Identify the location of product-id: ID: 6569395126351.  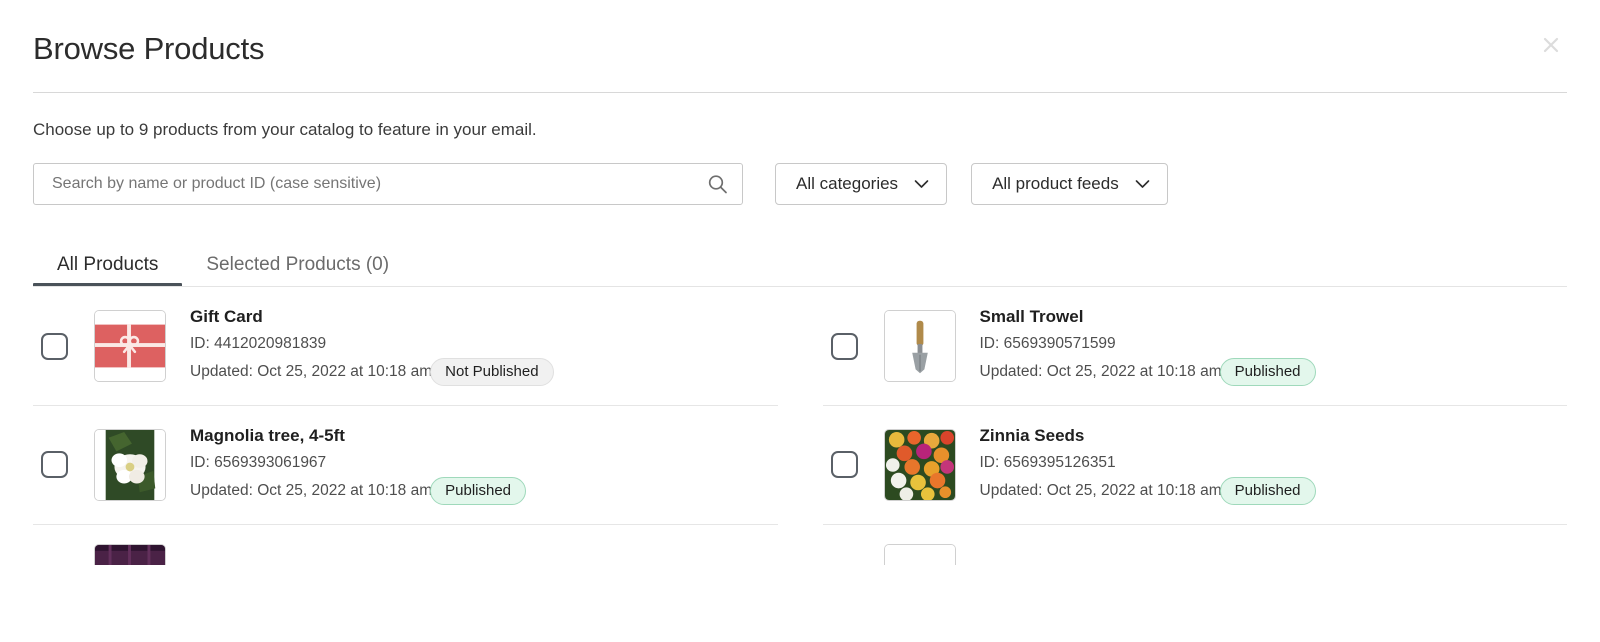
(1047, 462).